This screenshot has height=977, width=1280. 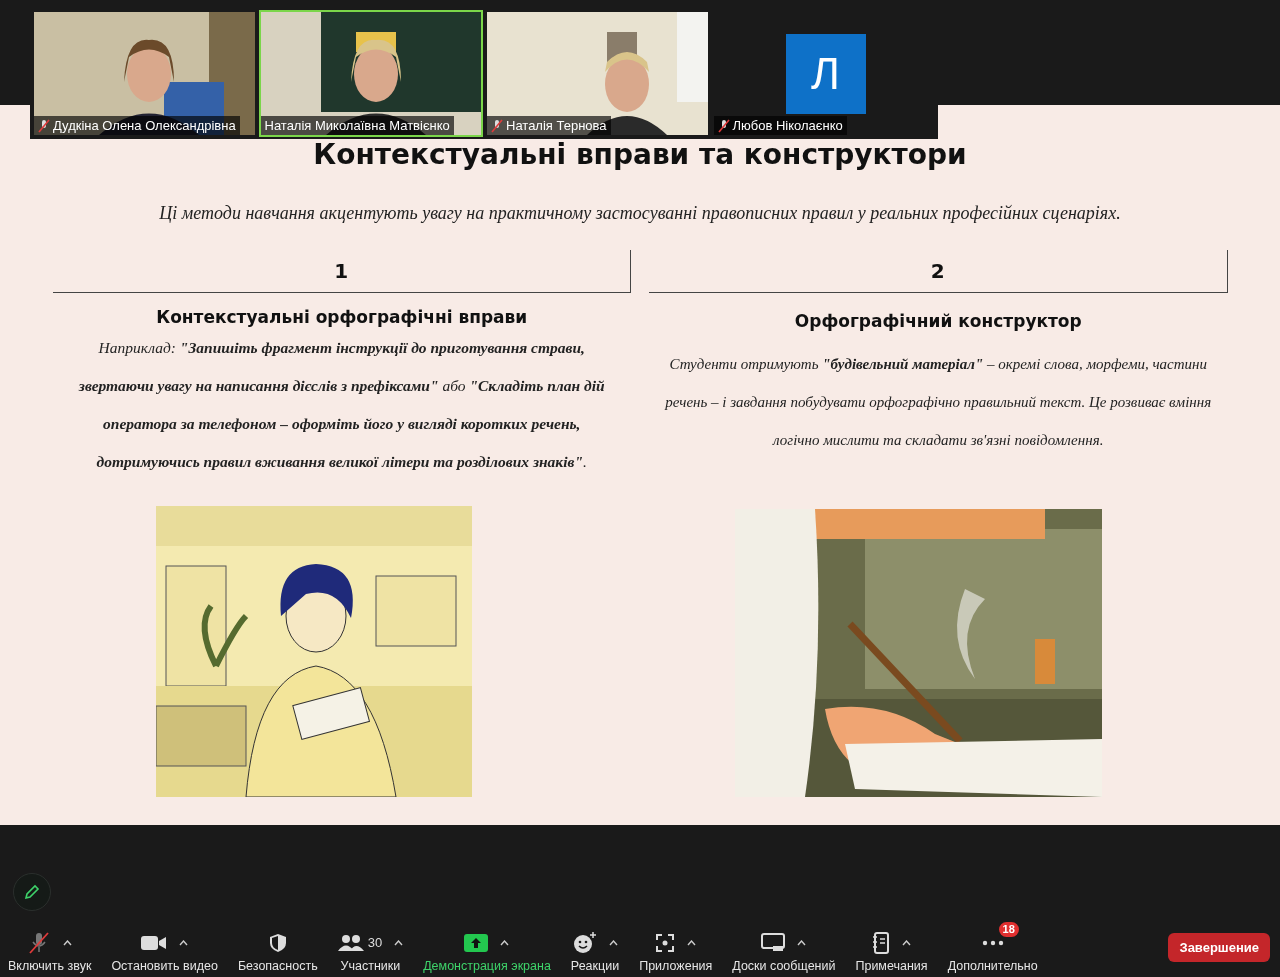 I want to click on avatar: Л, so click(x=825, y=74).